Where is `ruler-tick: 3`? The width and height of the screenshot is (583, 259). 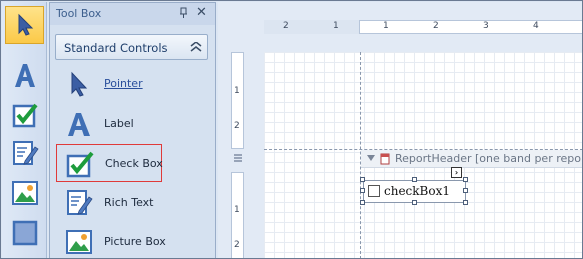
ruler-tick: 3 is located at coordinates (486, 26).